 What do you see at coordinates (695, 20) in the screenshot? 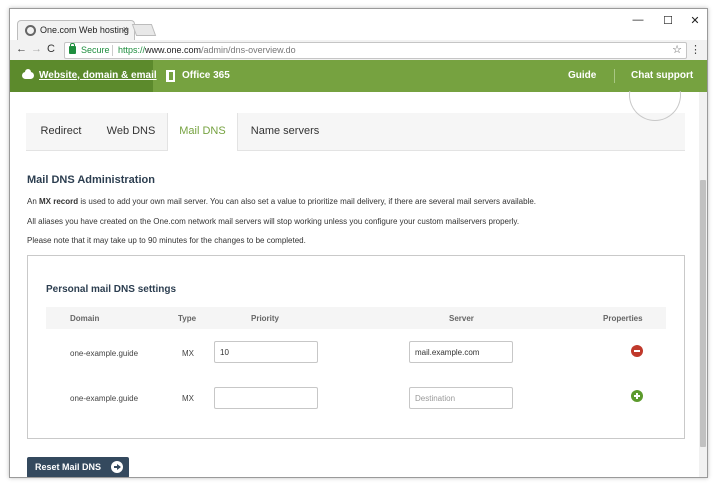
I see `close-window-icon: ✕` at bounding box center [695, 20].